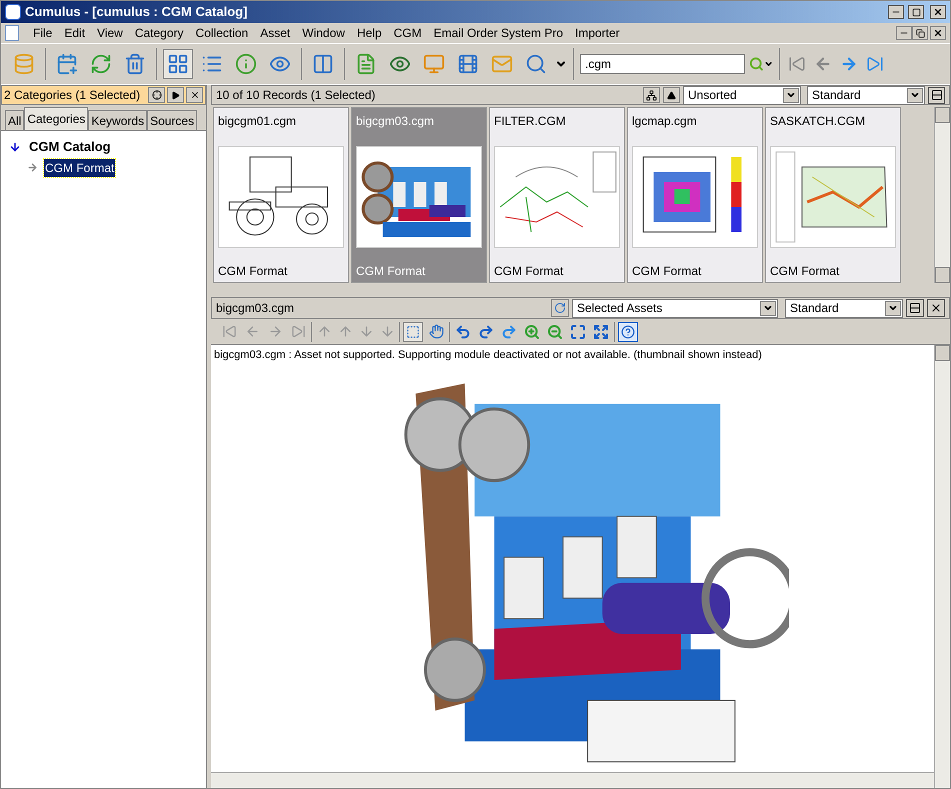  What do you see at coordinates (136, 12) in the screenshot?
I see `window-title: Cumulus - [cumulus : CGM Catalog]` at bounding box center [136, 12].